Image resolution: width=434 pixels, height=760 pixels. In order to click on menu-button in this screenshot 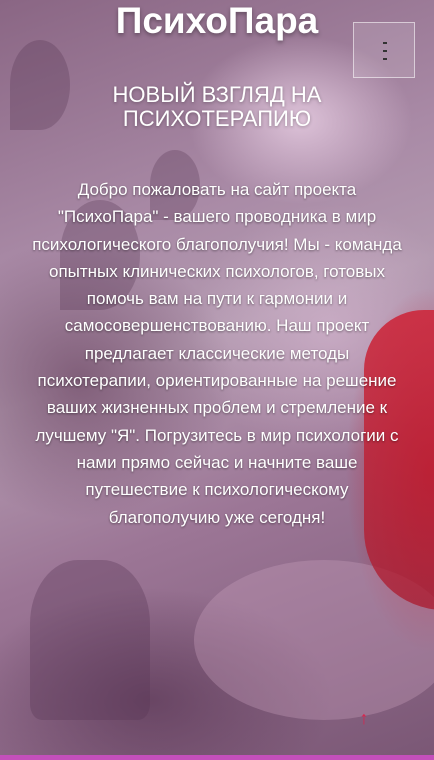, I will do `click(384, 50)`.